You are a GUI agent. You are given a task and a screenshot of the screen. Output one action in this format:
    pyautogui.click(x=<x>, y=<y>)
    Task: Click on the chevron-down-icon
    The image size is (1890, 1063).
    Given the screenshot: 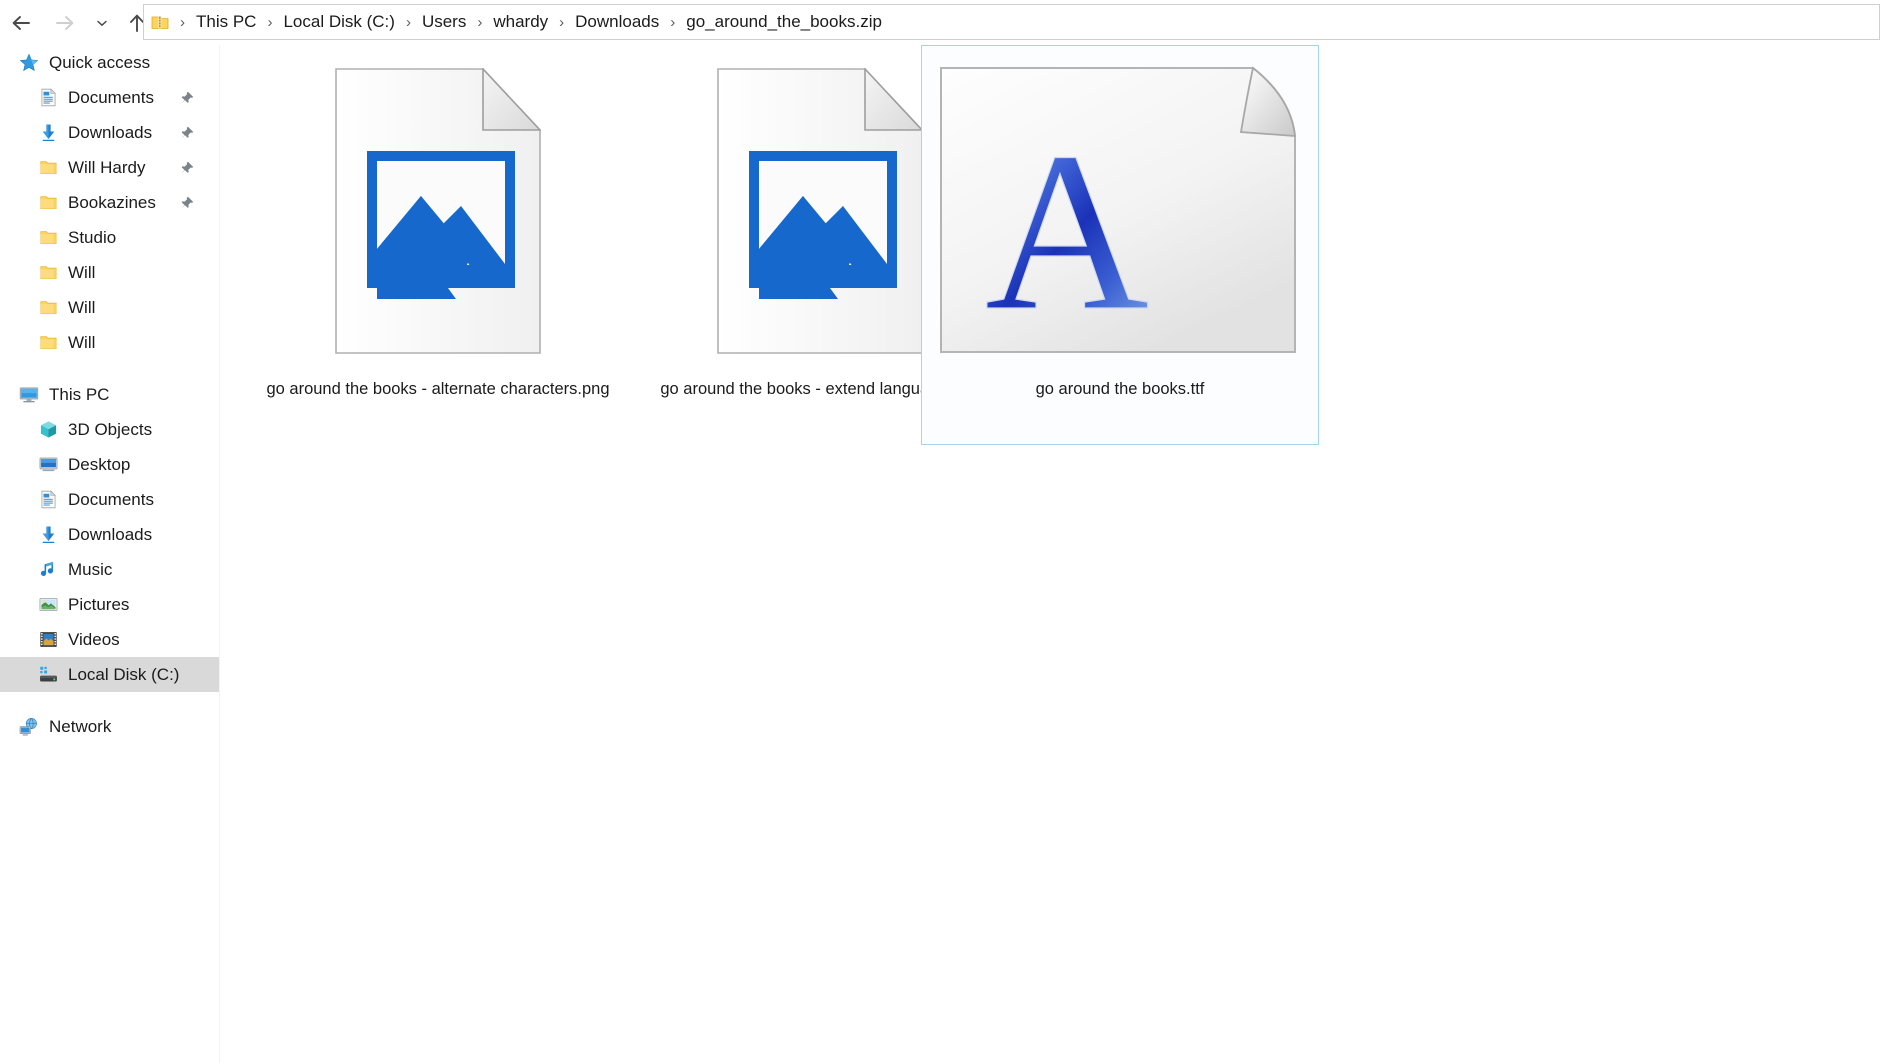 What is the action you would take?
    pyautogui.click(x=102, y=23)
    